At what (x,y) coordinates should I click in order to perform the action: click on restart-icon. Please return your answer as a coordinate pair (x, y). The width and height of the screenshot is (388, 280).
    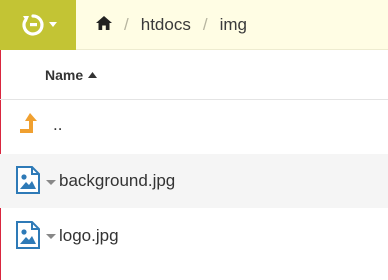
    Looking at the image, I should click on (32, 25).